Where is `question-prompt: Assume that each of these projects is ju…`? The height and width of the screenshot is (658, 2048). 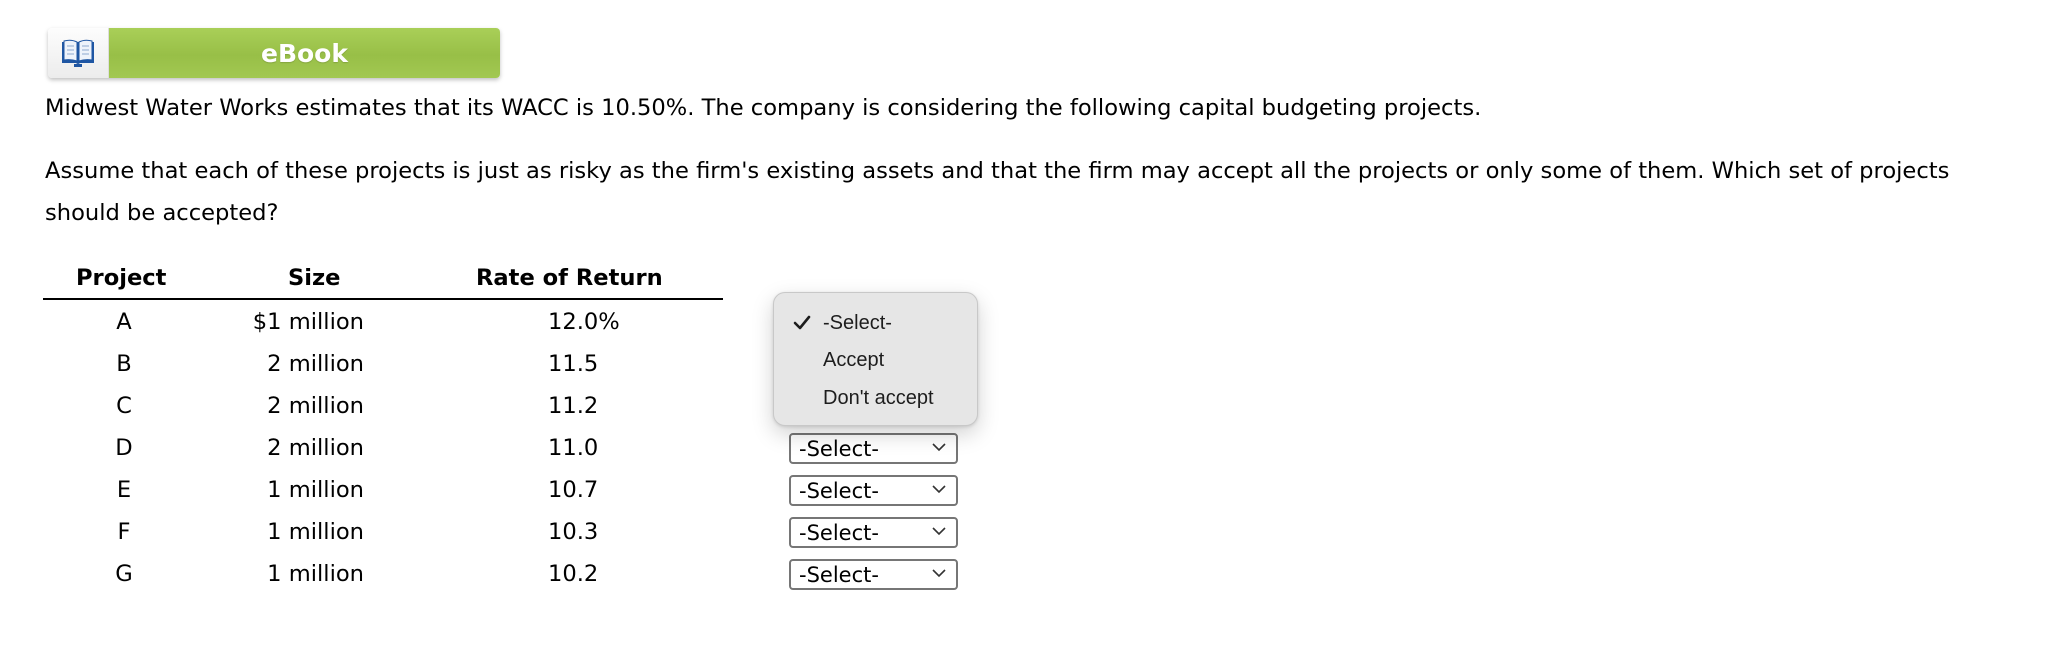
question-prompt: Assume that each of these projects is ju… is located at coordinates (997, 192).